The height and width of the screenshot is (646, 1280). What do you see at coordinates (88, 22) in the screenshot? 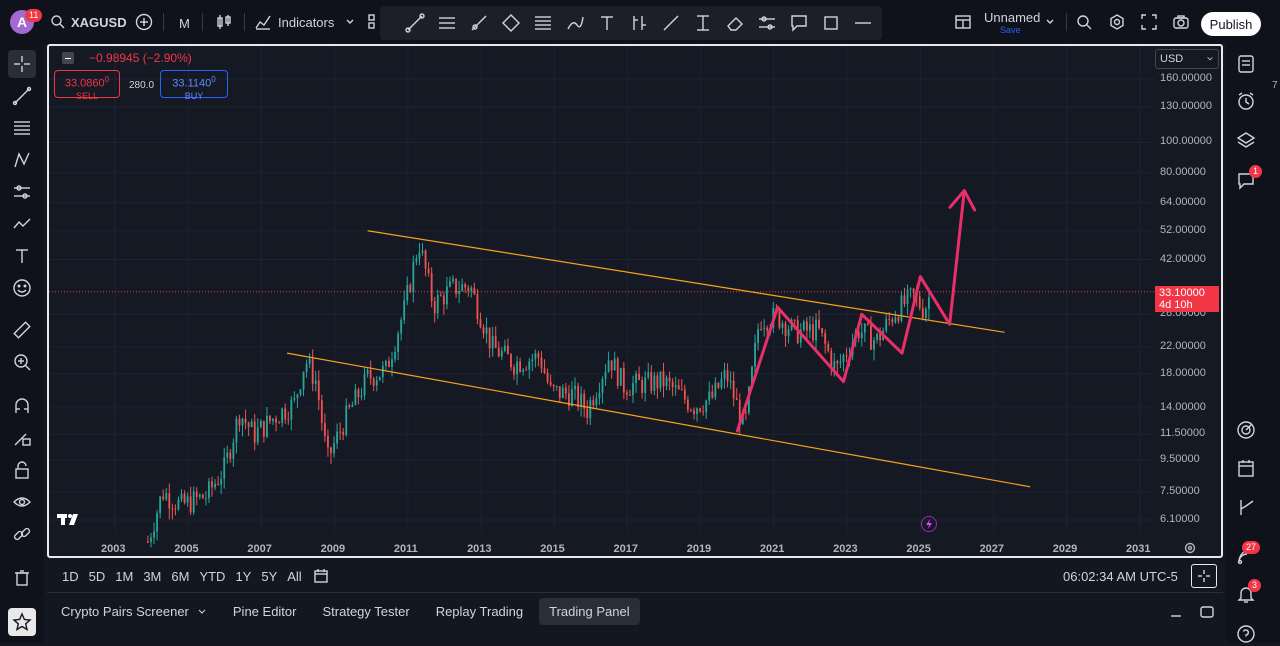
I see `symbol-search-button: XAGUSD` at bounding box center [88, 22].